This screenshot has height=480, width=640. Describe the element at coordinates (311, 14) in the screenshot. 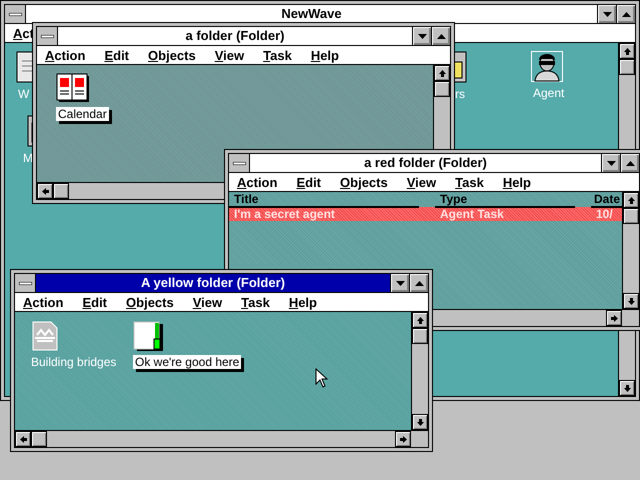

I see `window-title: NewWave` at that location.